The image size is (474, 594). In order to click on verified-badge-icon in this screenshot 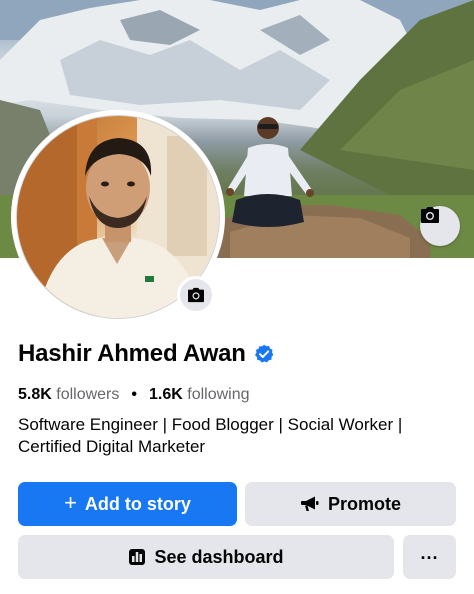, I will do `click(264, 354)`.